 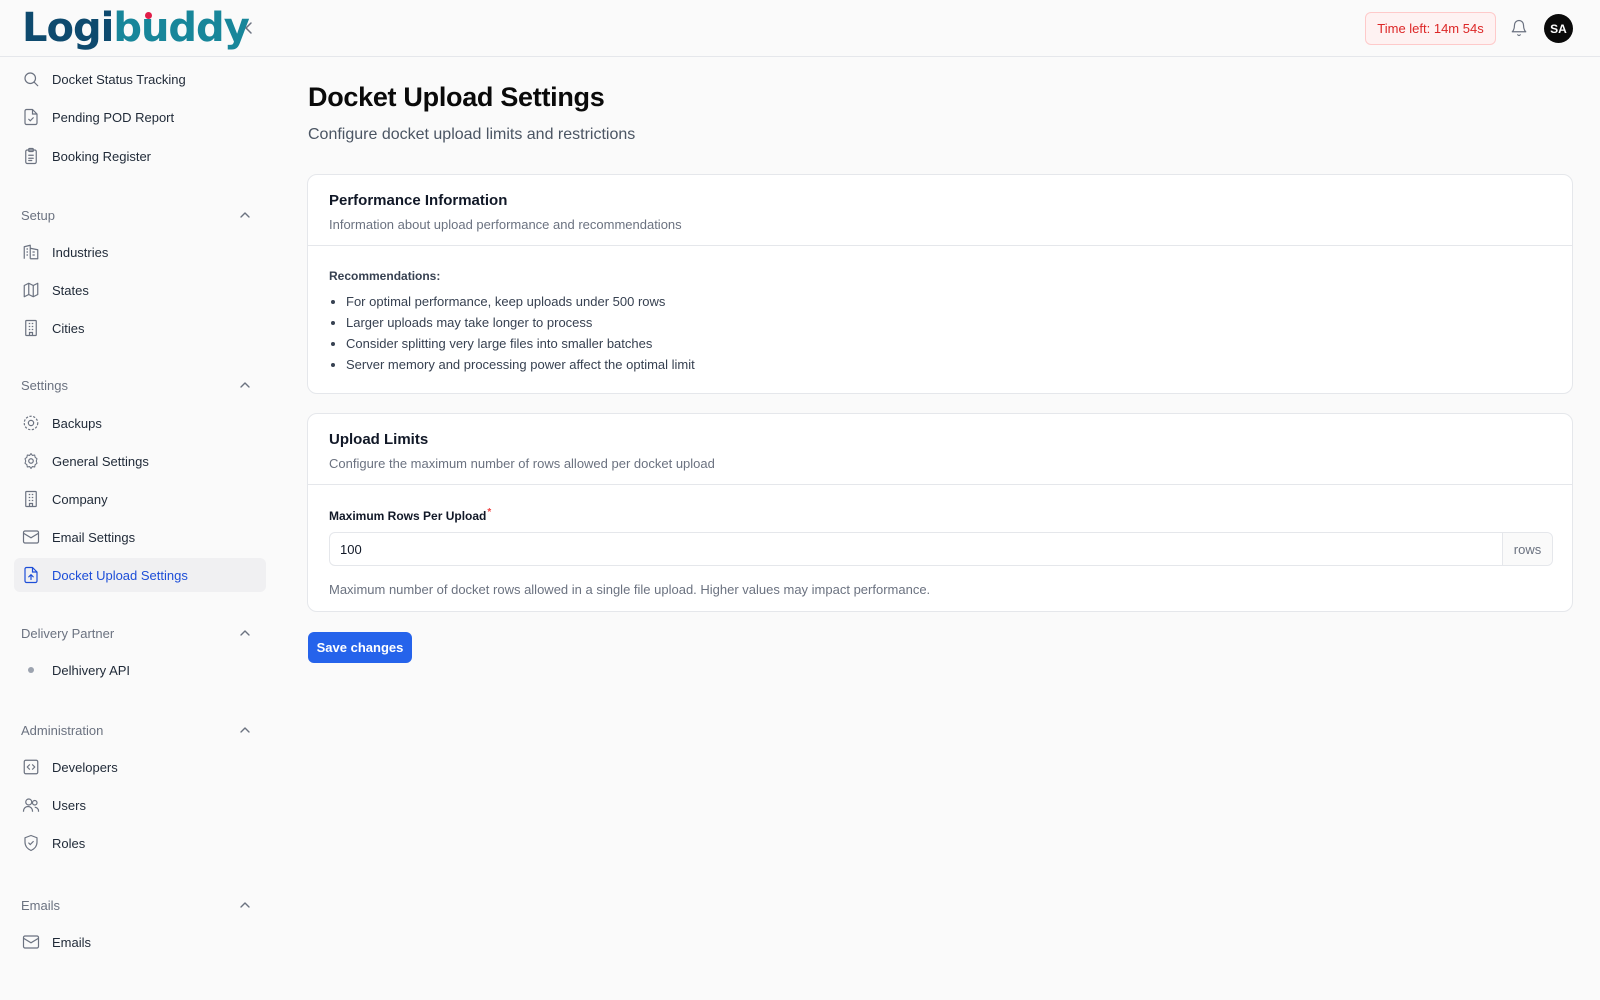 What do you see at coordinates (31, 117) in the screenshot?
I see `file-check-icon` at bounding box center [31, 117].